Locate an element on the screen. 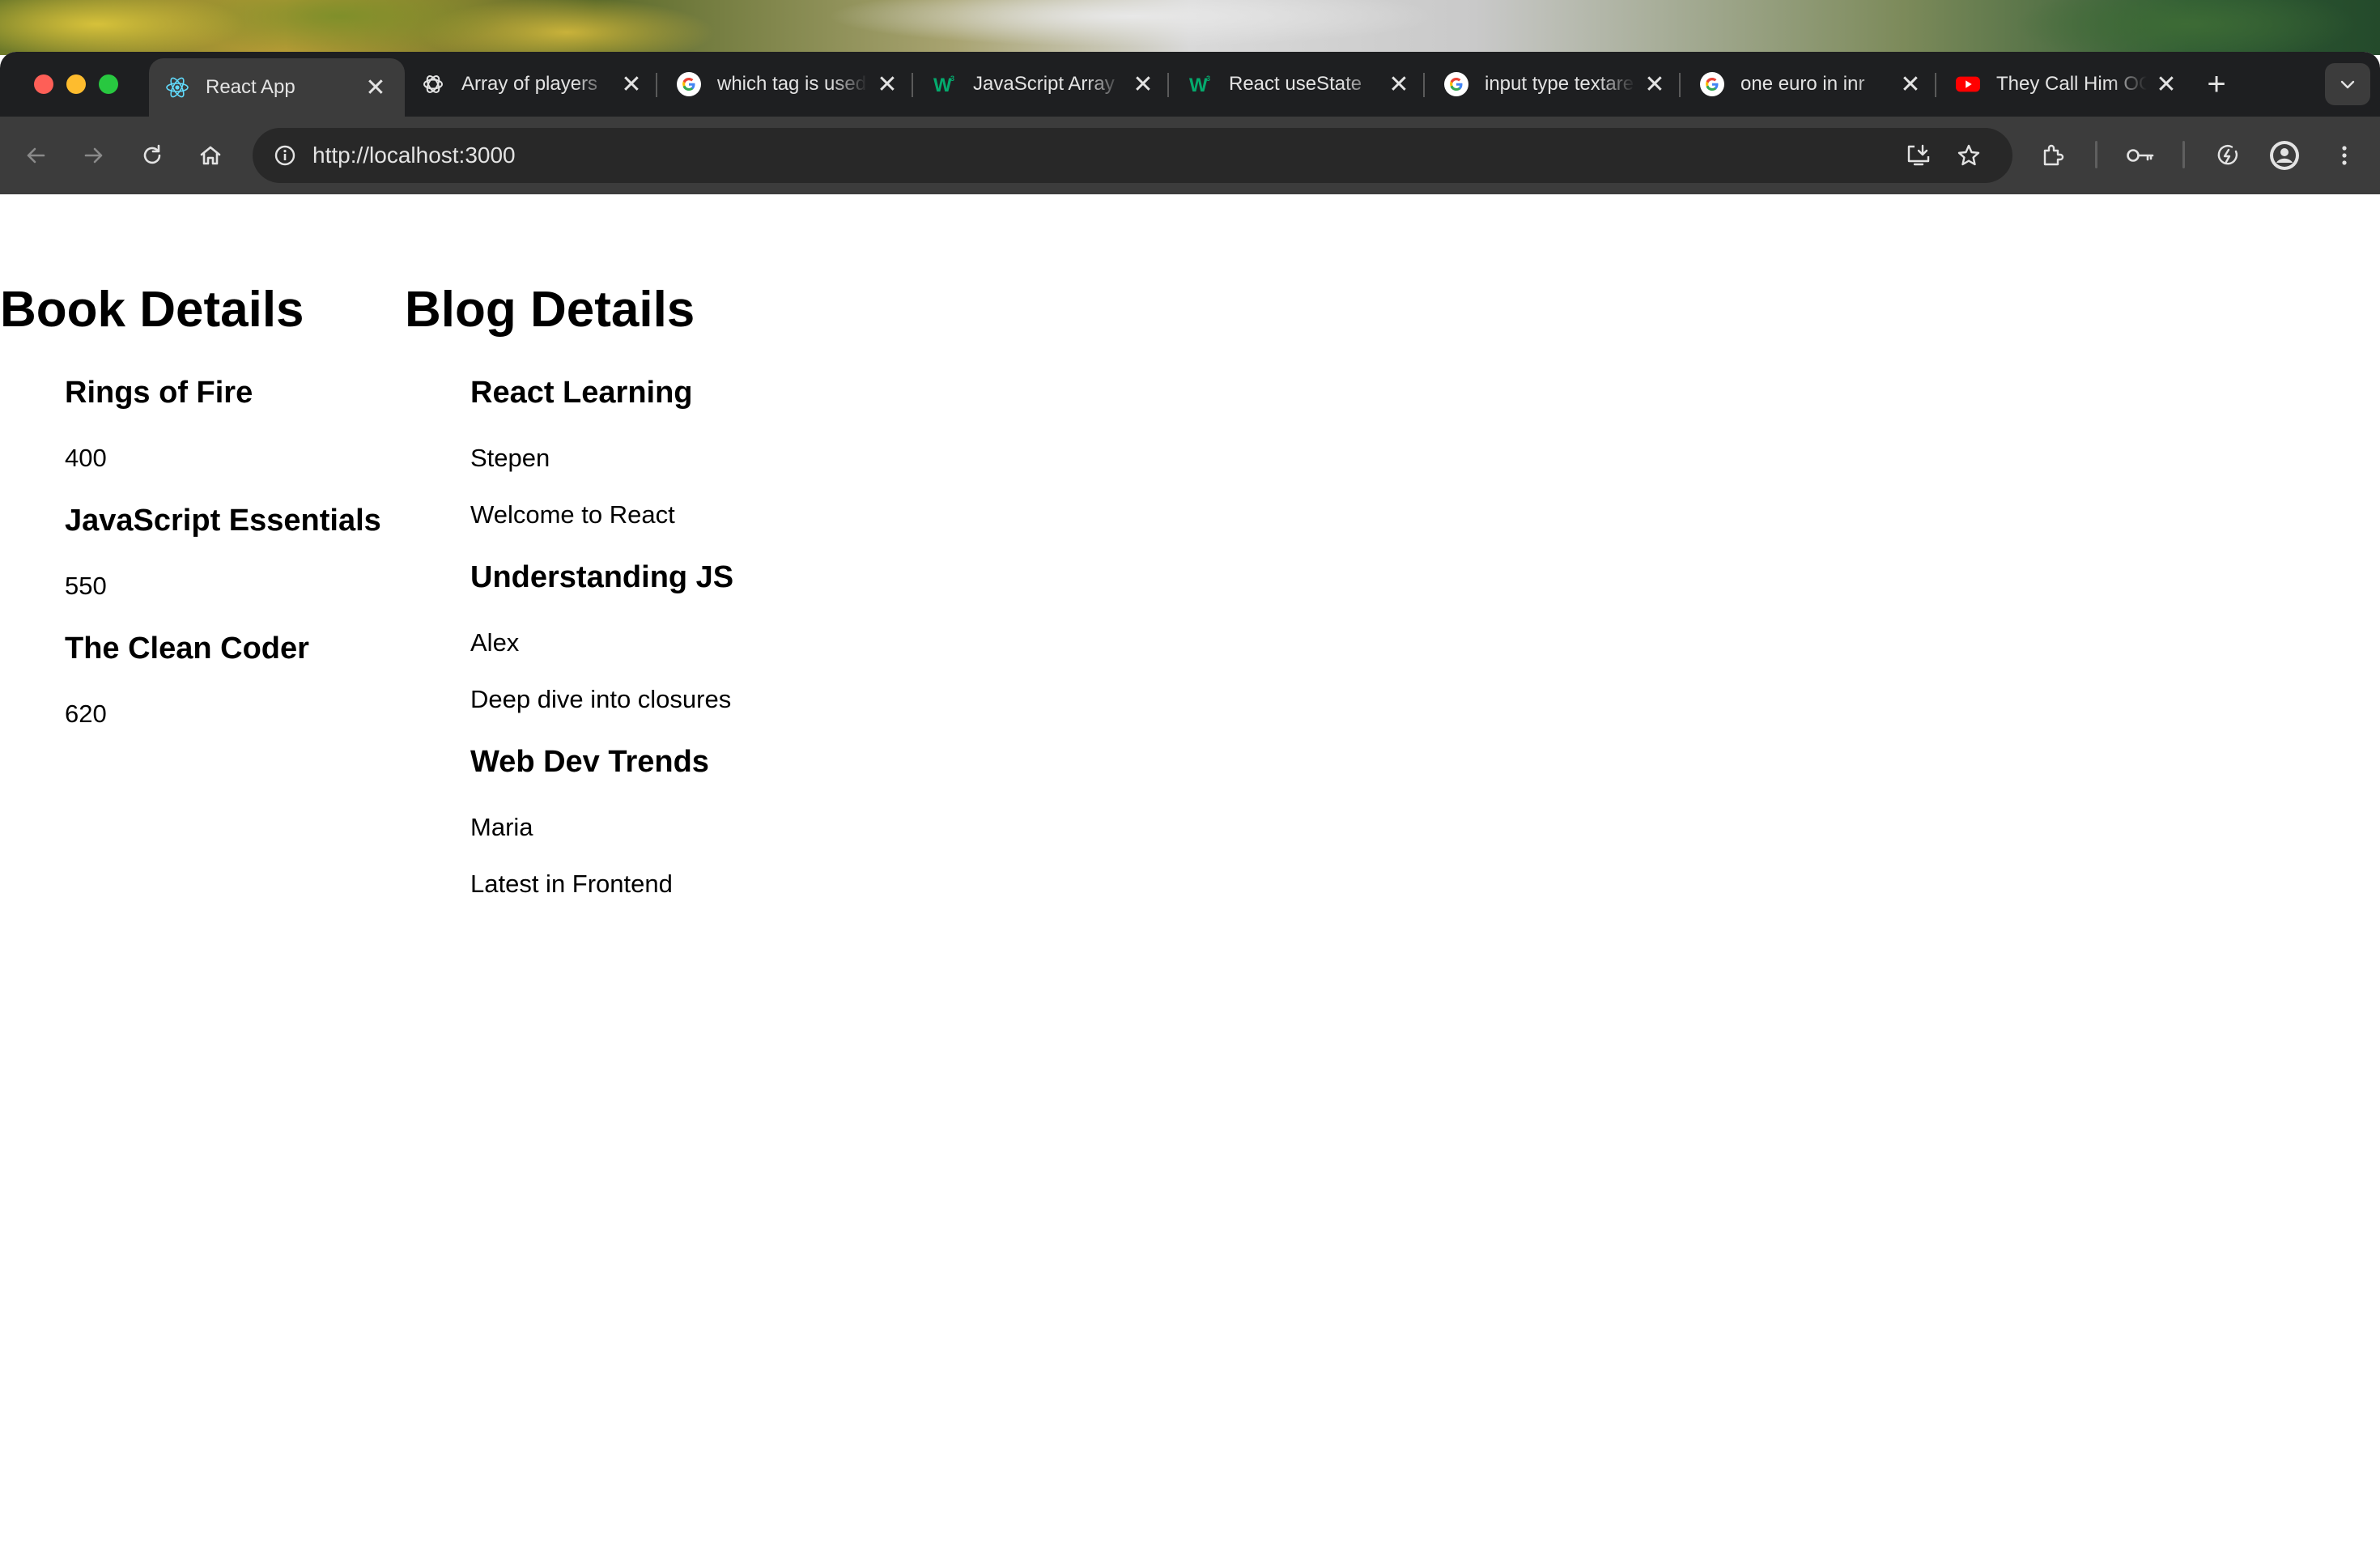  book-title: The Clean Coder is located at coordinates (187, 649).